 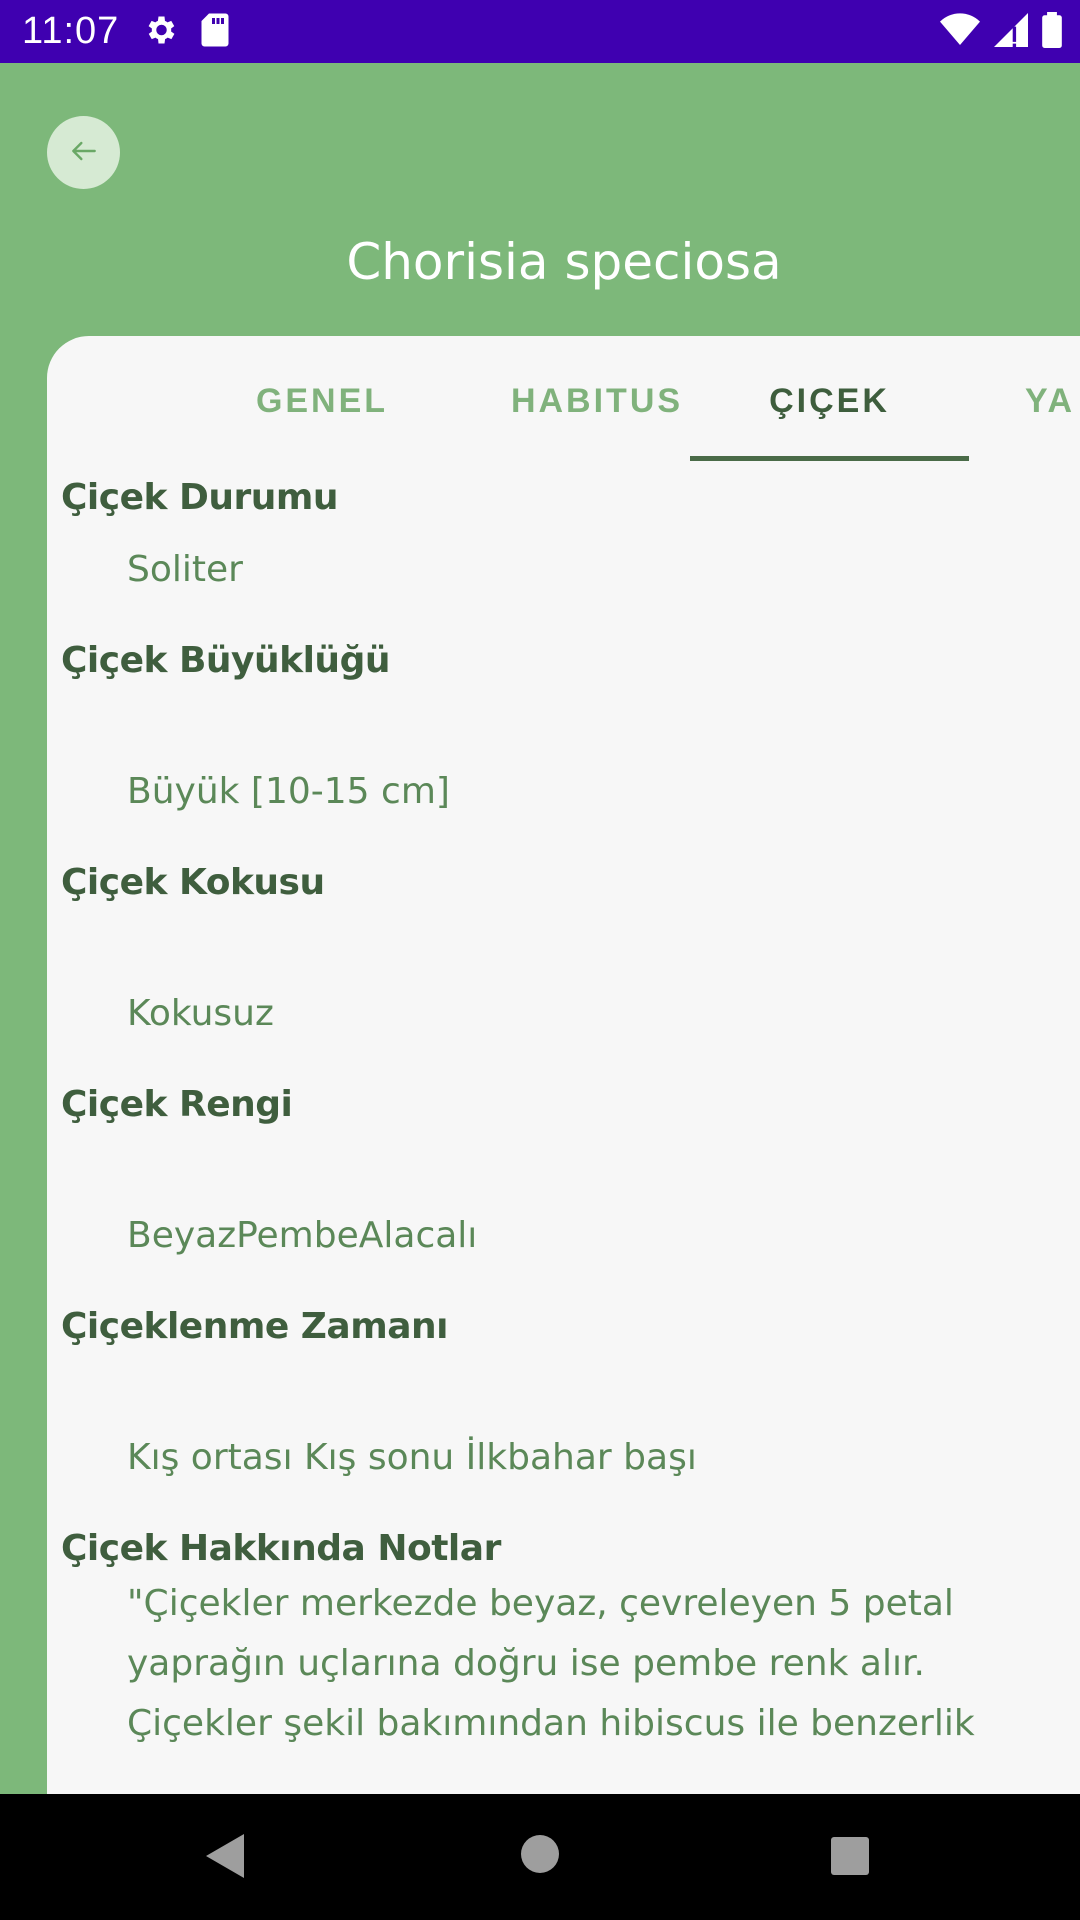 I want to click on arrow-left-icon, so click(x=84, y=153).